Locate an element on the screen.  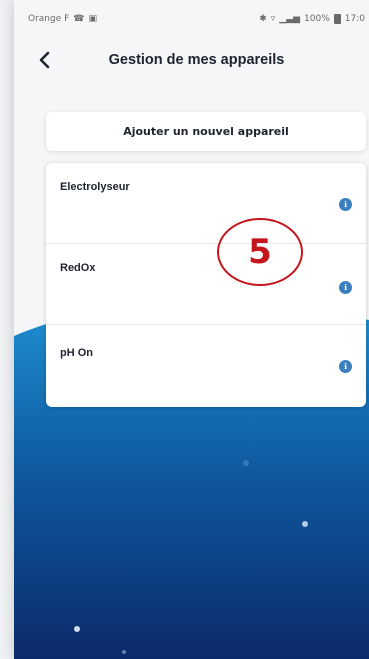
signal-icon: ▁▃▅ is located at coordinates (290, 19).